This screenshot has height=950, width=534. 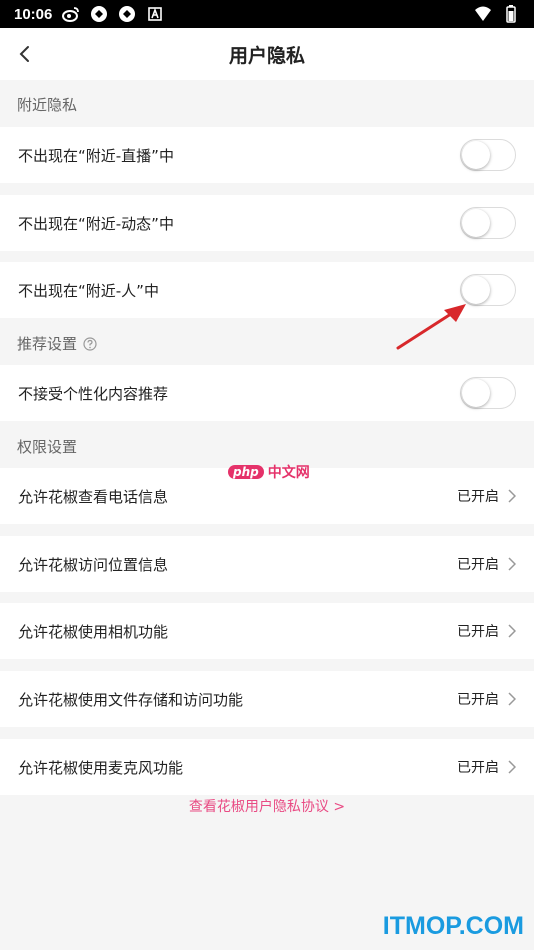 I want to click on section-label-text: 权限设置, so click(x=47, y=447).